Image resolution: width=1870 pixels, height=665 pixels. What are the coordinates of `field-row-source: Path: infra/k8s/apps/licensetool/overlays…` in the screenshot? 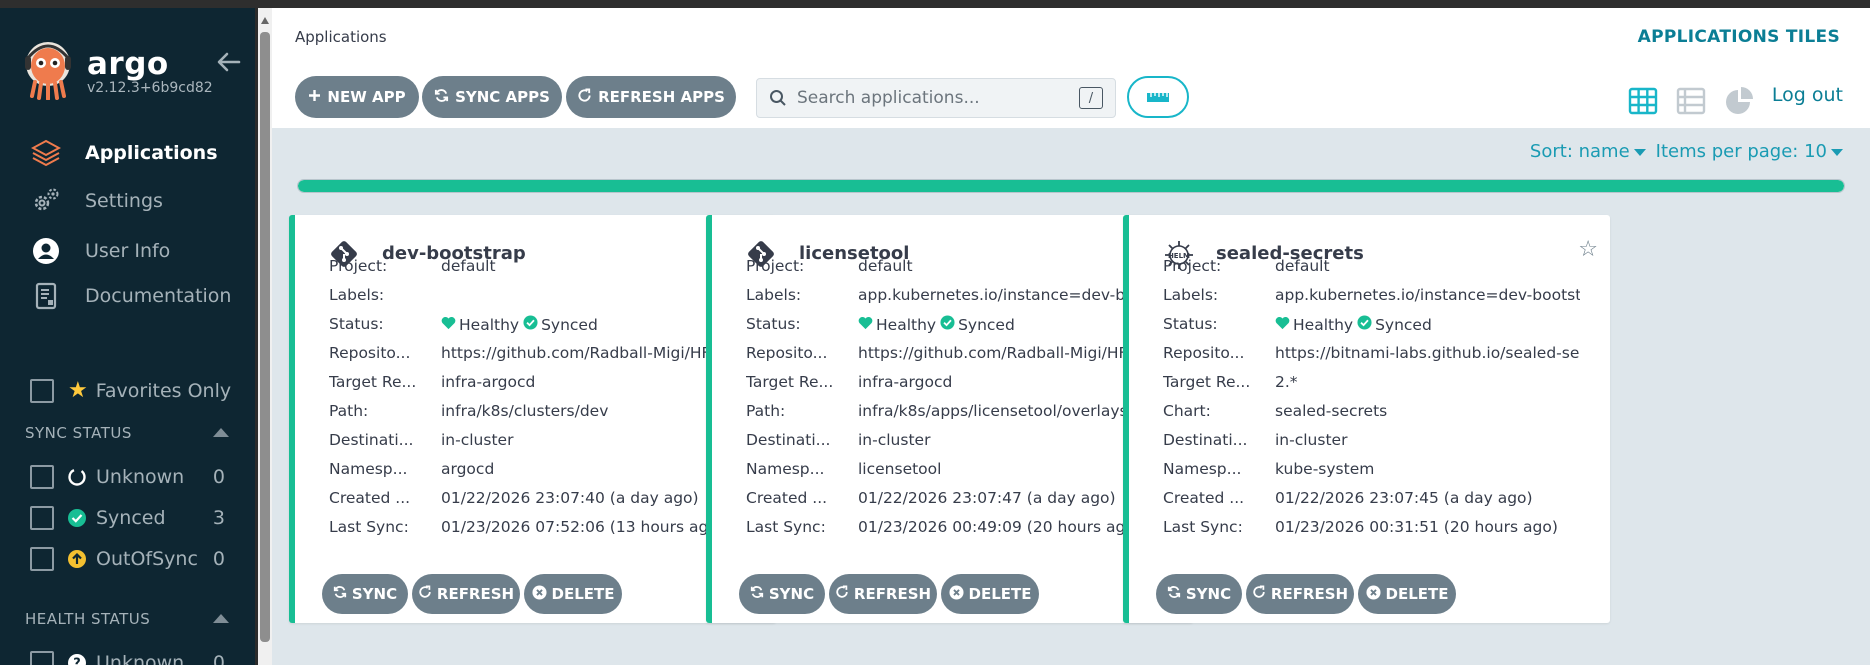 It's located at (954, 411).